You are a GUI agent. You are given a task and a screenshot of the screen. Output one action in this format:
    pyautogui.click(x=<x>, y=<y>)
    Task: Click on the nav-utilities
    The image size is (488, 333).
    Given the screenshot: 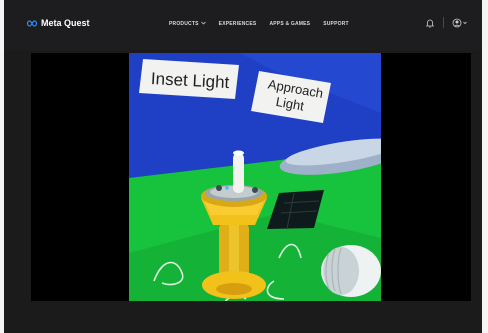 What is the action you would take?
    pyautogui.click(x=446, y=22)
    